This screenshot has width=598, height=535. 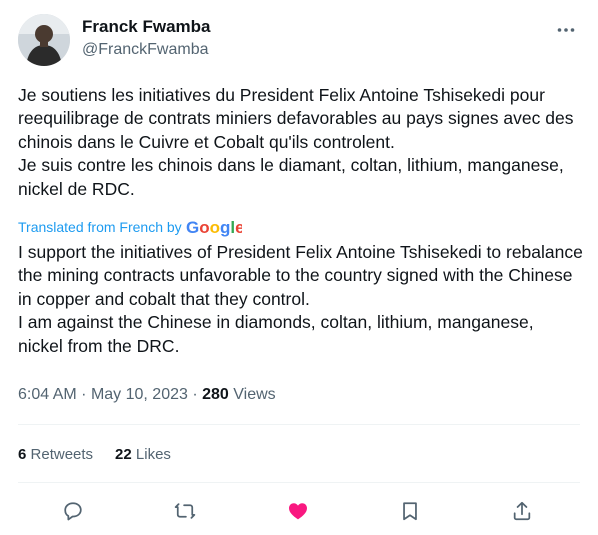 I want to click on retweets-stat: 6 Retweets, so click(x=55, y=455).